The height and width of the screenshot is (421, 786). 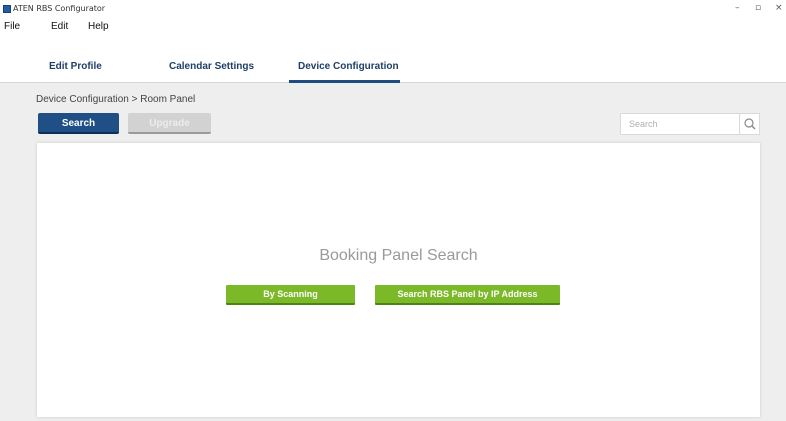 What do you see at coordinates (59, 26) in the screenshot?
I see `menu-edit: Edit` at bounding box center [59, 26].